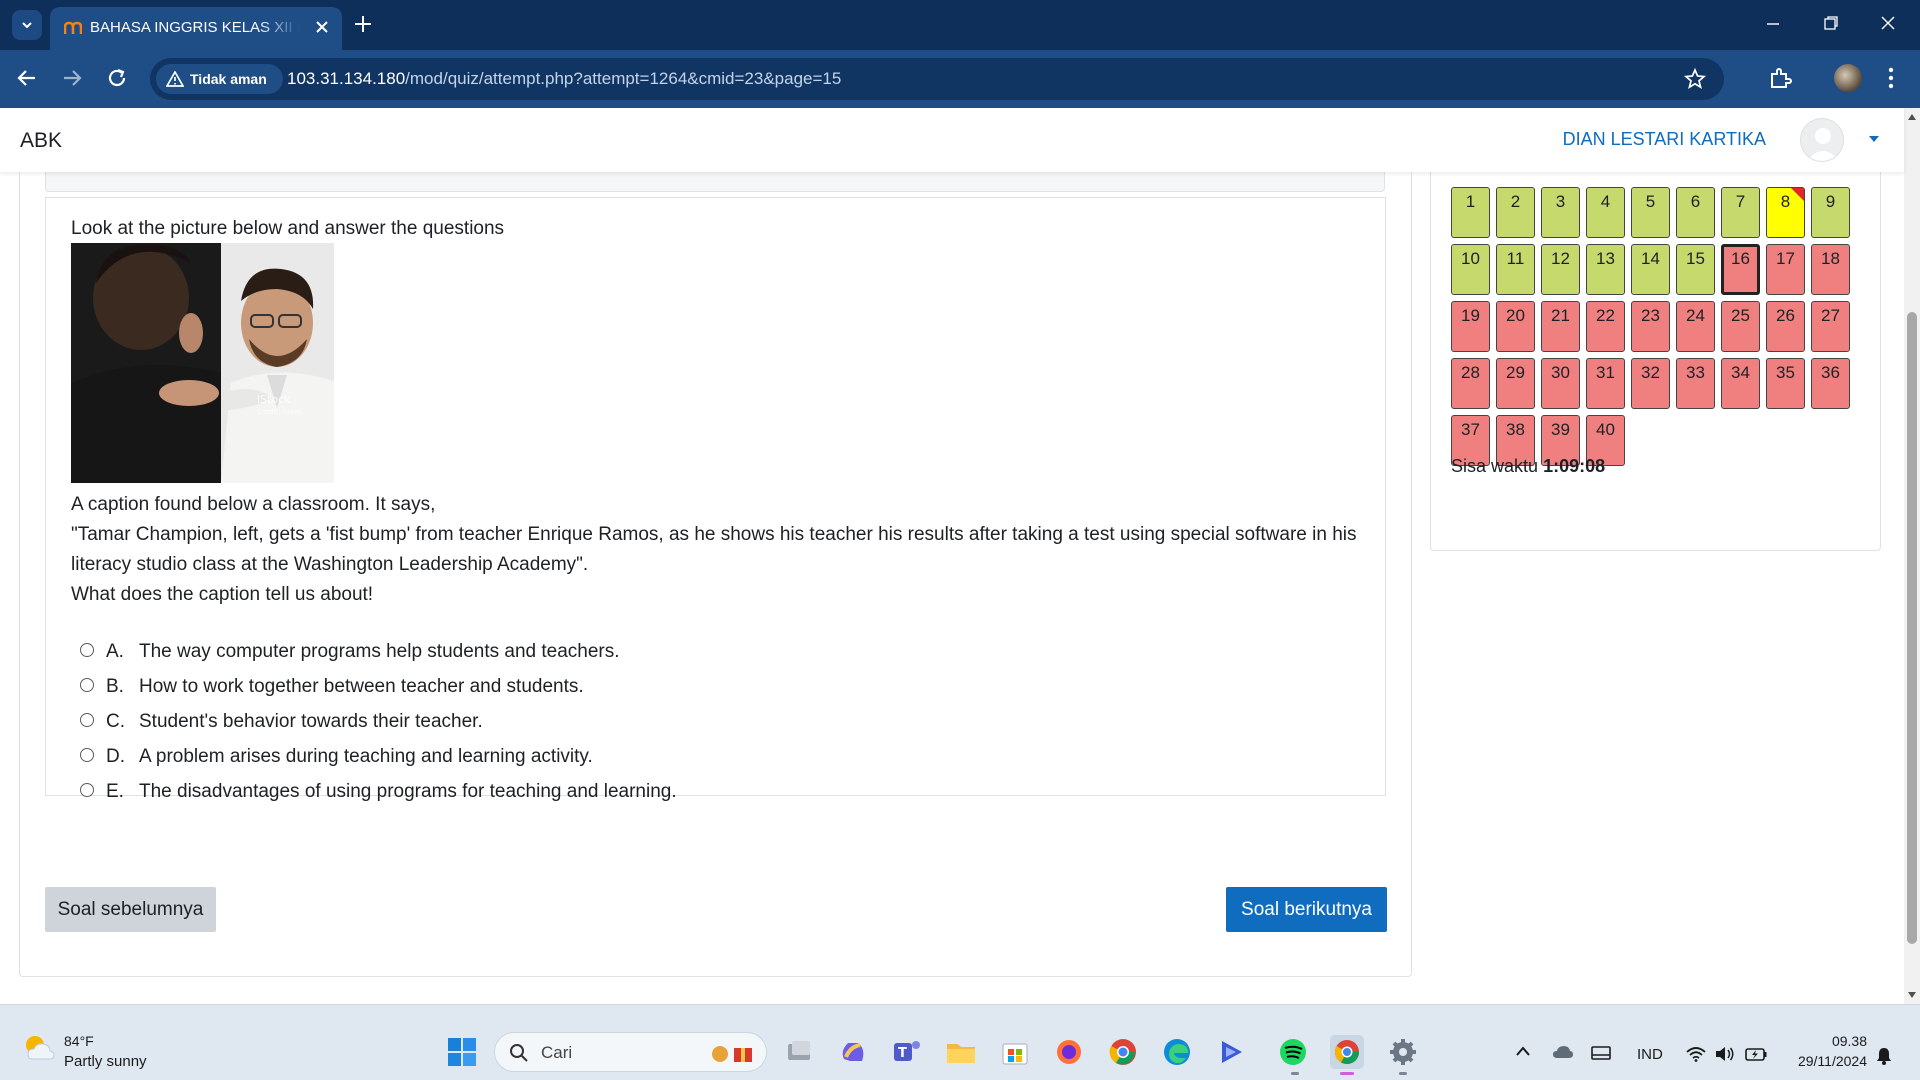  What do you see at coordinates (27, 78) in the screenshot?
I see `back-arrow-icon` at bounding box center [27, 78].